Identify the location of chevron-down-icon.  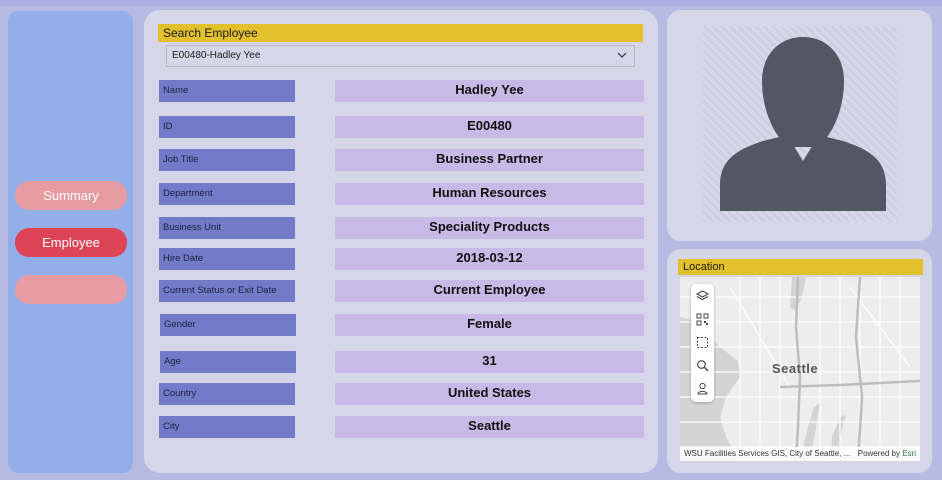
(622, 55).